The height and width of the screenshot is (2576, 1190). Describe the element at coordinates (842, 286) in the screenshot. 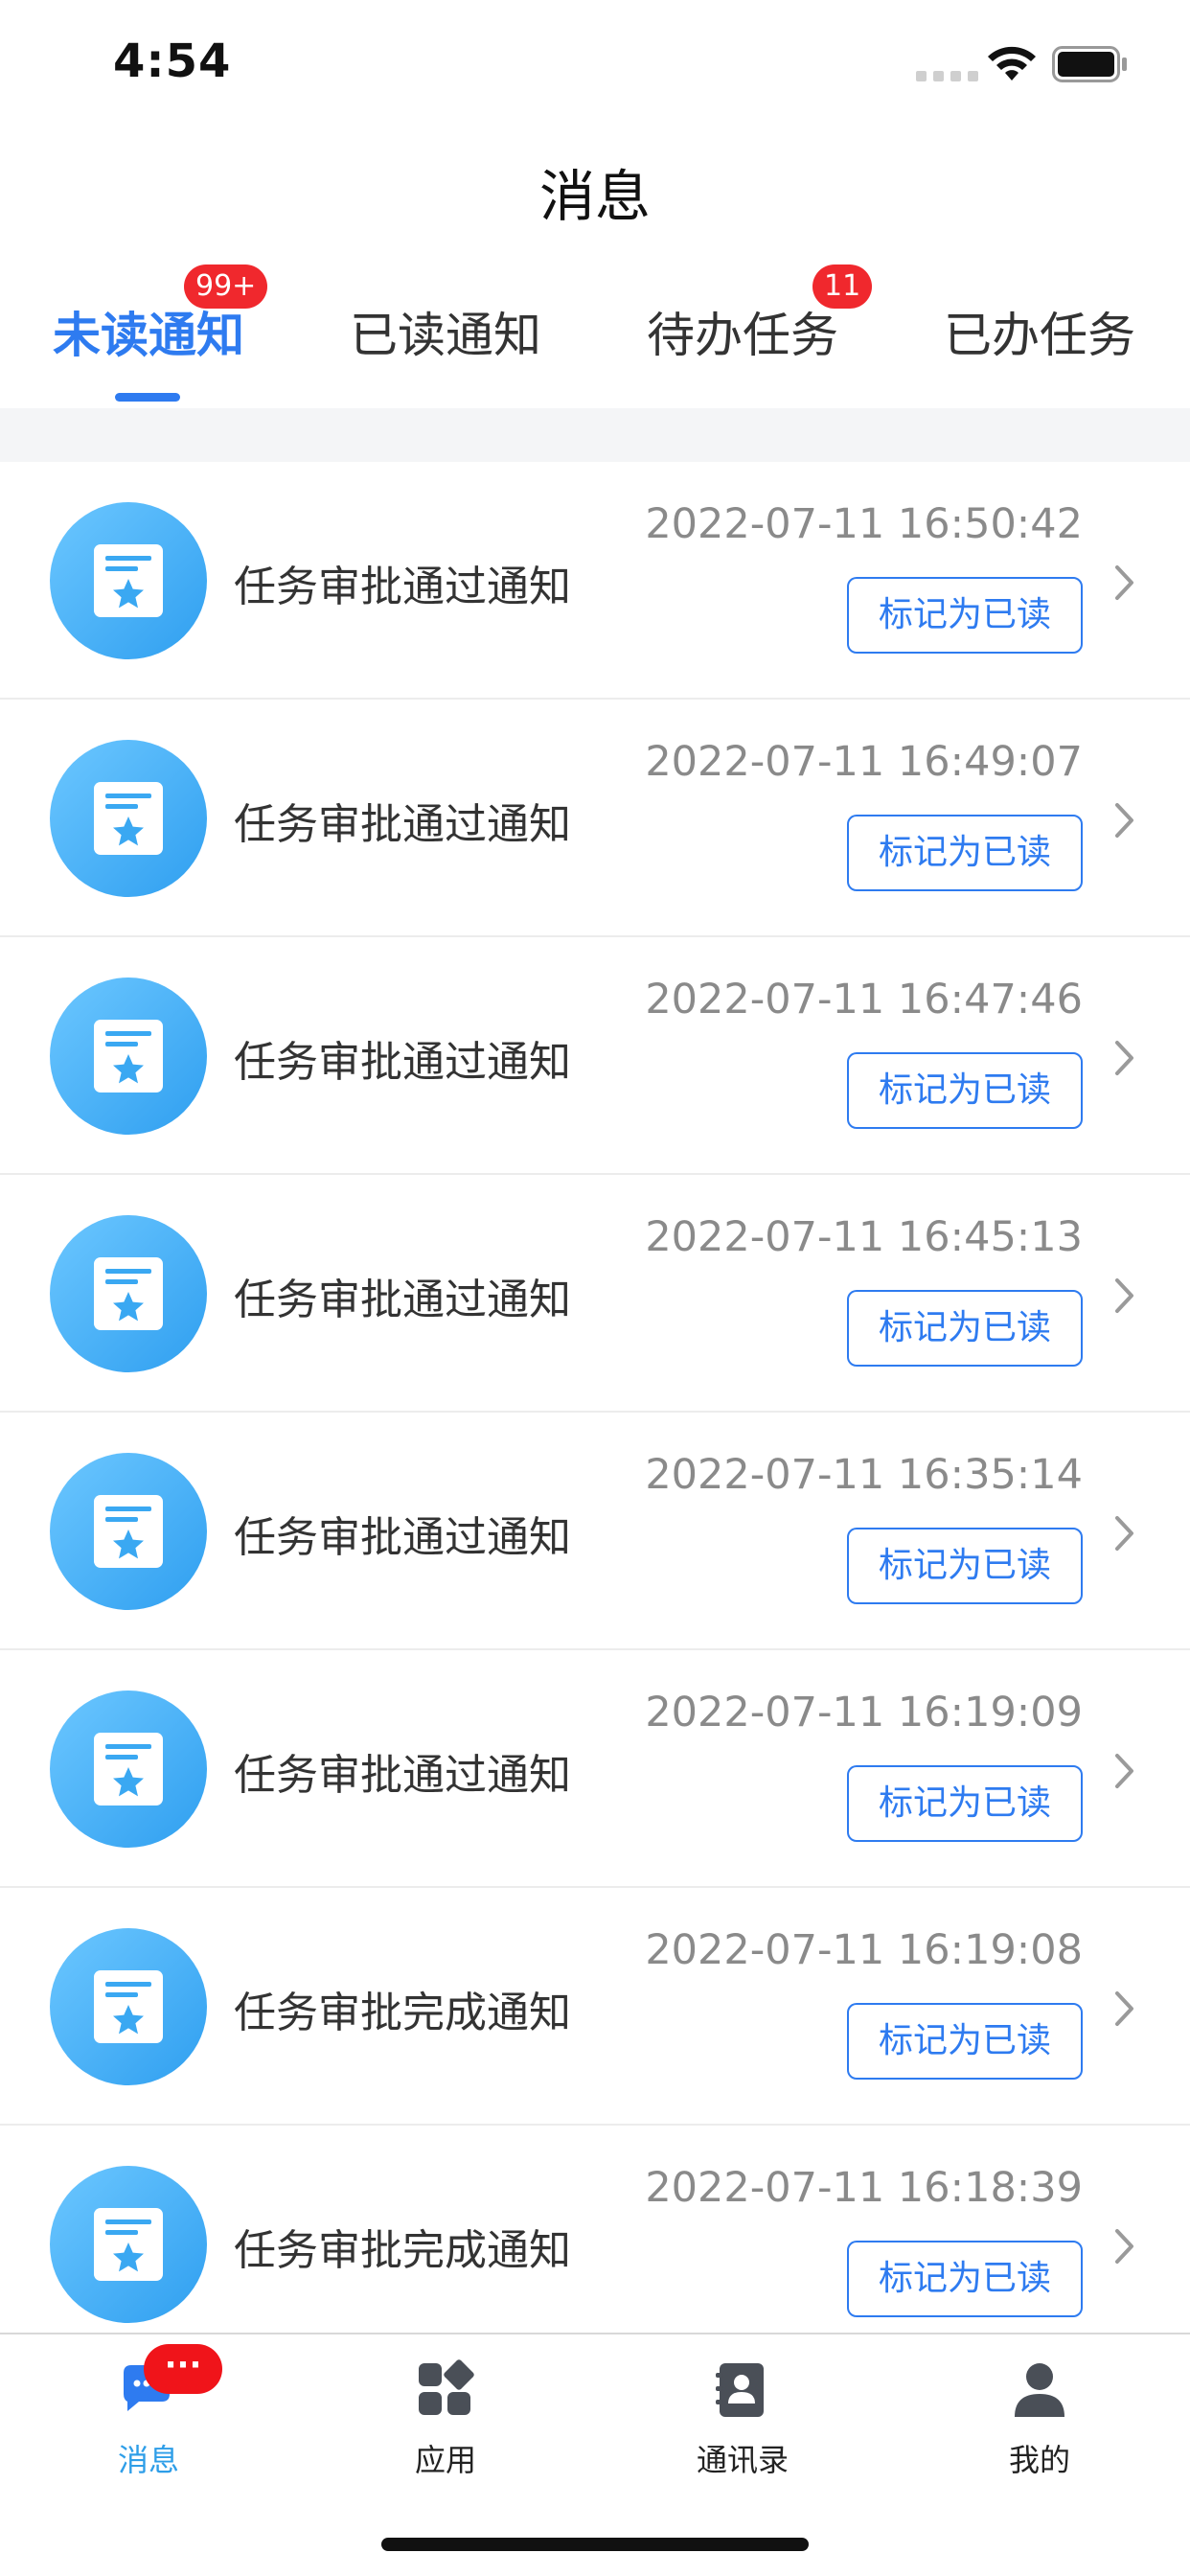

I see `todo-count-badge: 11` at that location.